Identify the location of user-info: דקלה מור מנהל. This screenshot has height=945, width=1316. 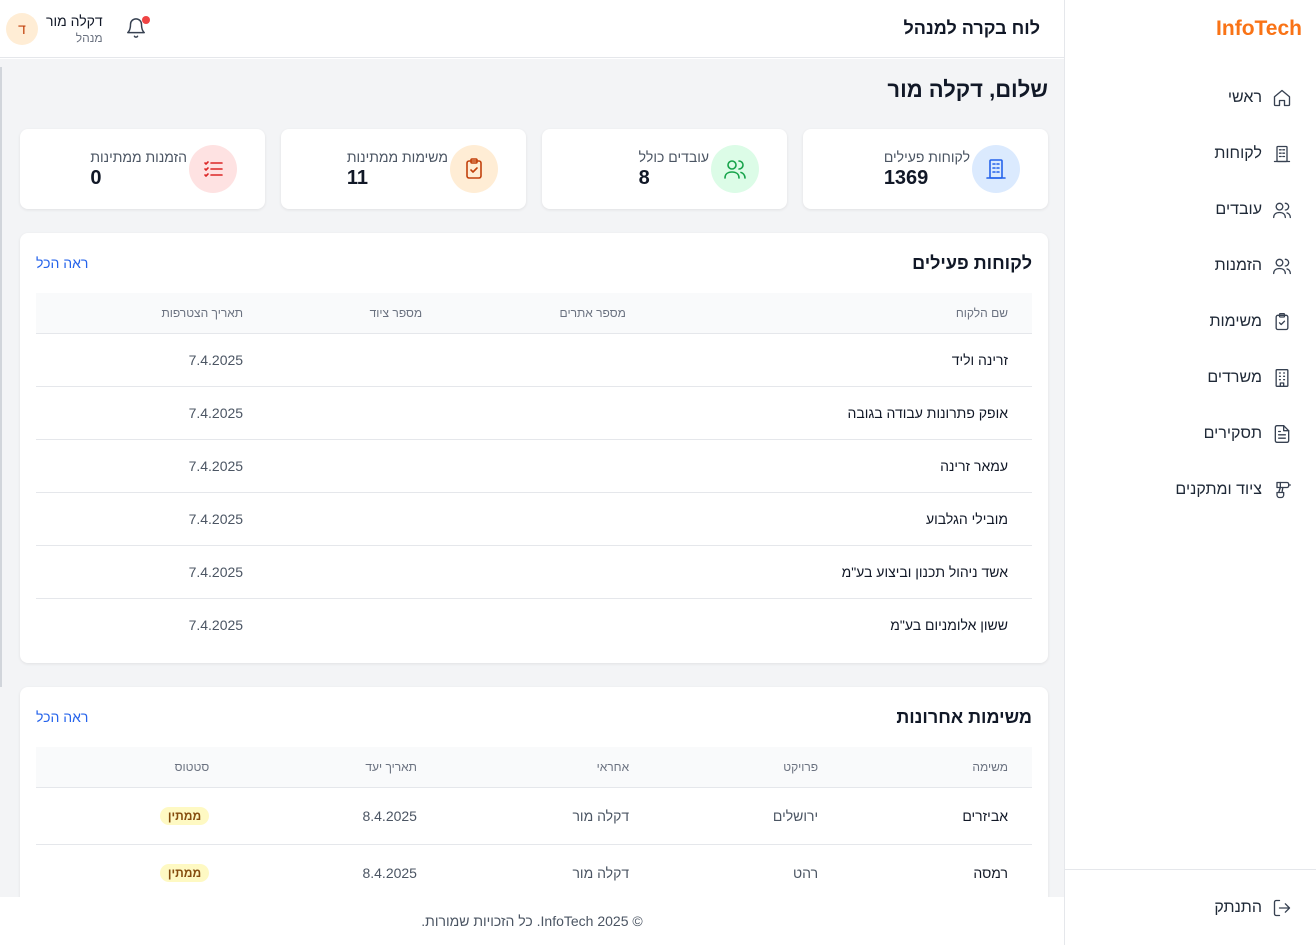
(74, 29).